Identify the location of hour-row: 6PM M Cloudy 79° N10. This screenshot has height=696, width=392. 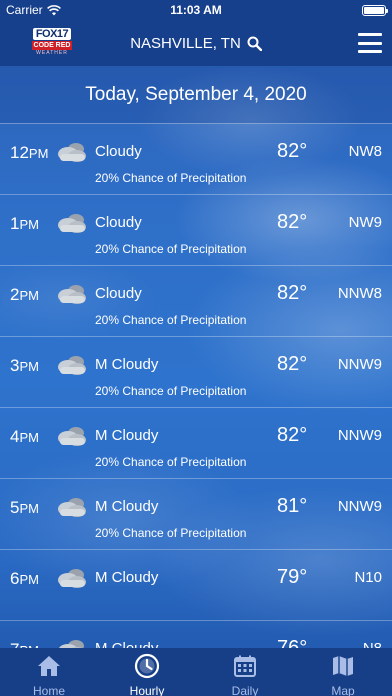
(196, 585).